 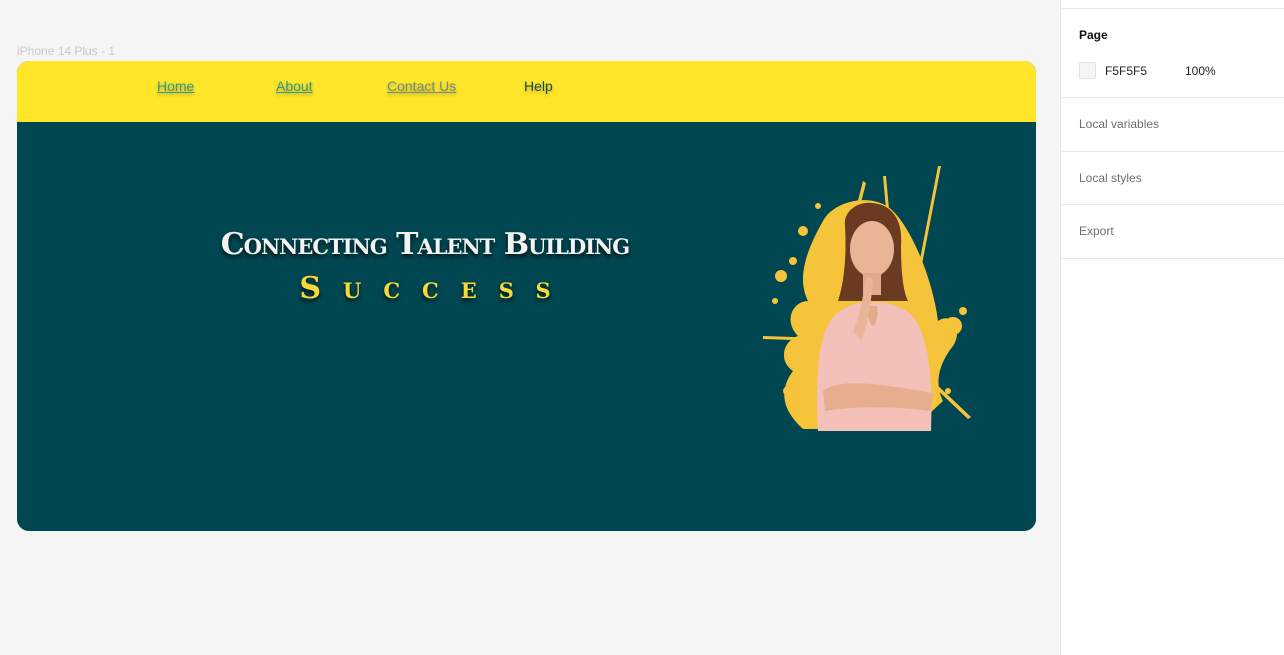 I want to click on local-styles-label: Local styles, so click(x=1110, y=178).